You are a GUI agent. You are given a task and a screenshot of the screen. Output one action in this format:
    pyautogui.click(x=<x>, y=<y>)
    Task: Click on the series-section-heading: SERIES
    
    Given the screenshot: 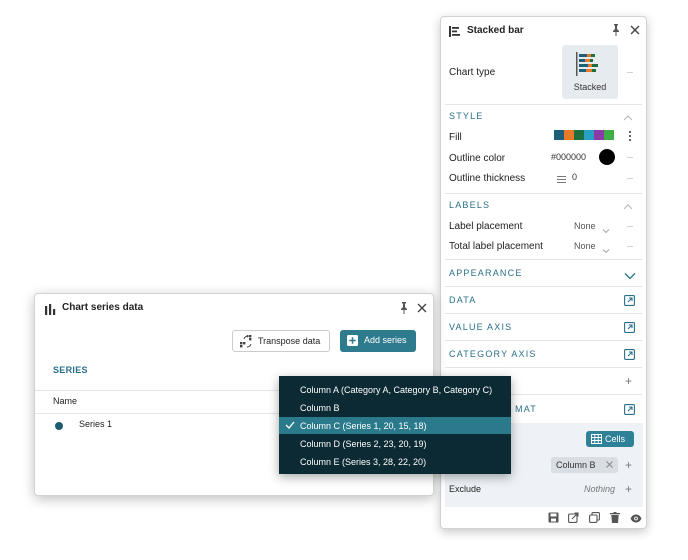 What is the action you would take?
    pyautogui.click(x=70, y=370)
    